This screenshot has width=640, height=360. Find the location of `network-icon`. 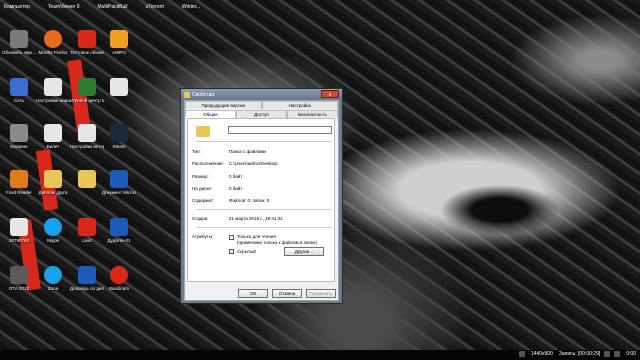

network-icon is located at coordinates (19, 87).